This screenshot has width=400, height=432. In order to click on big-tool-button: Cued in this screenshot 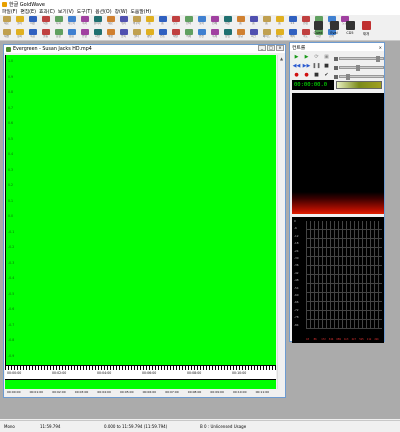, I will do `click(318, 28)`.